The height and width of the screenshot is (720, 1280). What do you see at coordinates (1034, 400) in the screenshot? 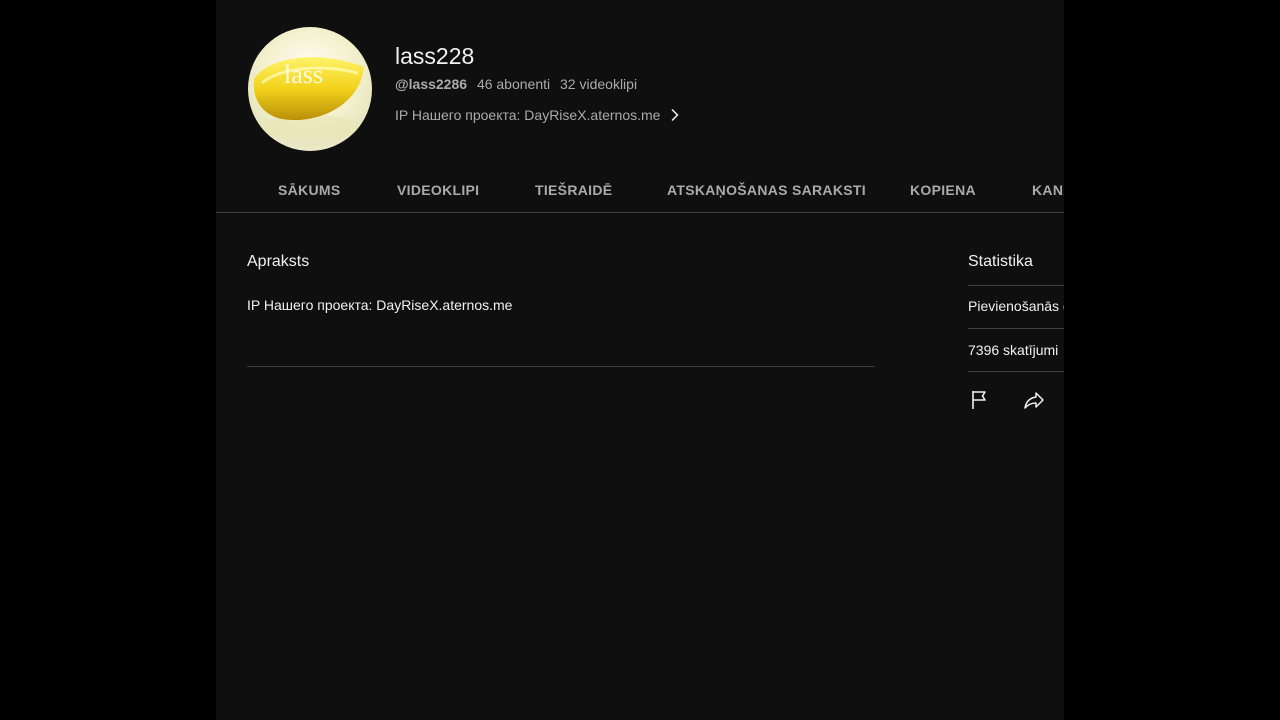
I see `share-icon` at bounding box center [1034, 400].